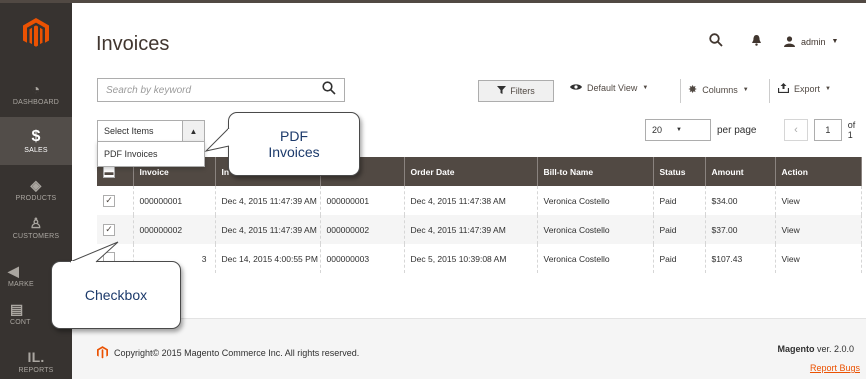 This screenshot has width=866, height=379. I want to click on dollar-icon: $, so click(36, 136).